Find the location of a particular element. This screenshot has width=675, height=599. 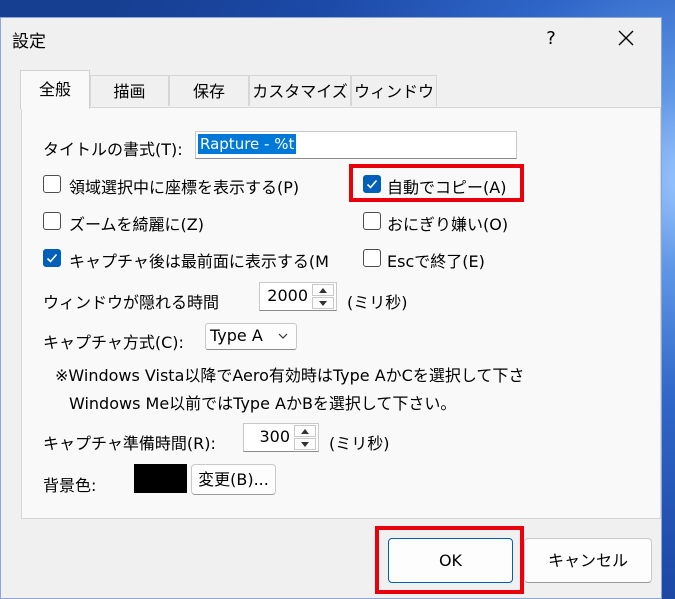

label-topmost-after: キャプチャ後は最前面に表示する(M is located at coordinates (199, 261).